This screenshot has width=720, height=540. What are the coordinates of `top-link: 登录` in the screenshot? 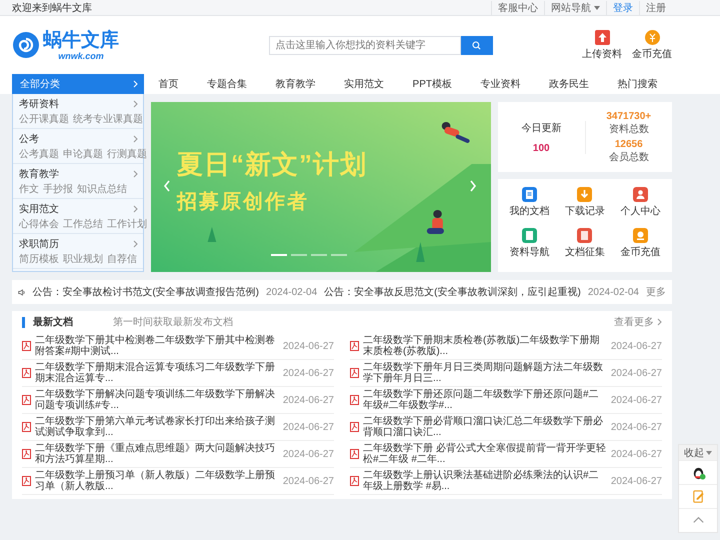 It's located at (622, 7).